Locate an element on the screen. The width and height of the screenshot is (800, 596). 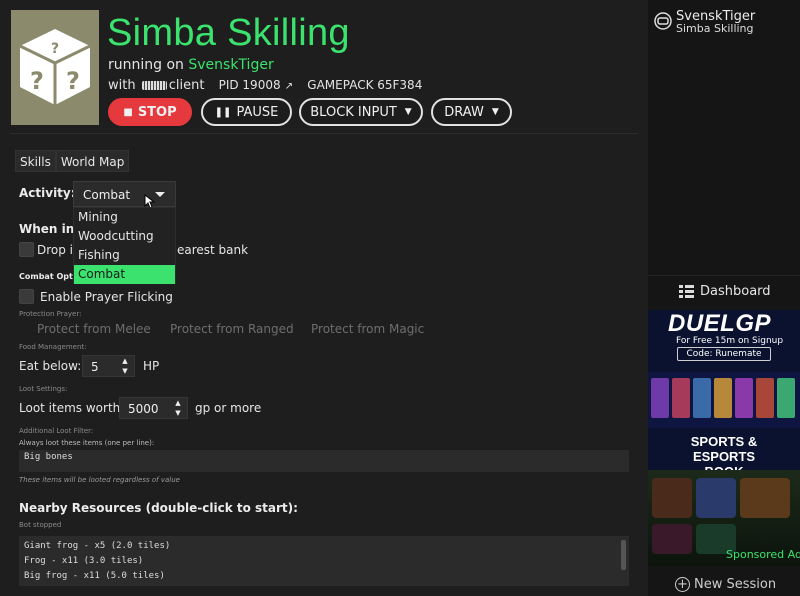
bot-status: Bot stopped is located at coordinates (40, 525).